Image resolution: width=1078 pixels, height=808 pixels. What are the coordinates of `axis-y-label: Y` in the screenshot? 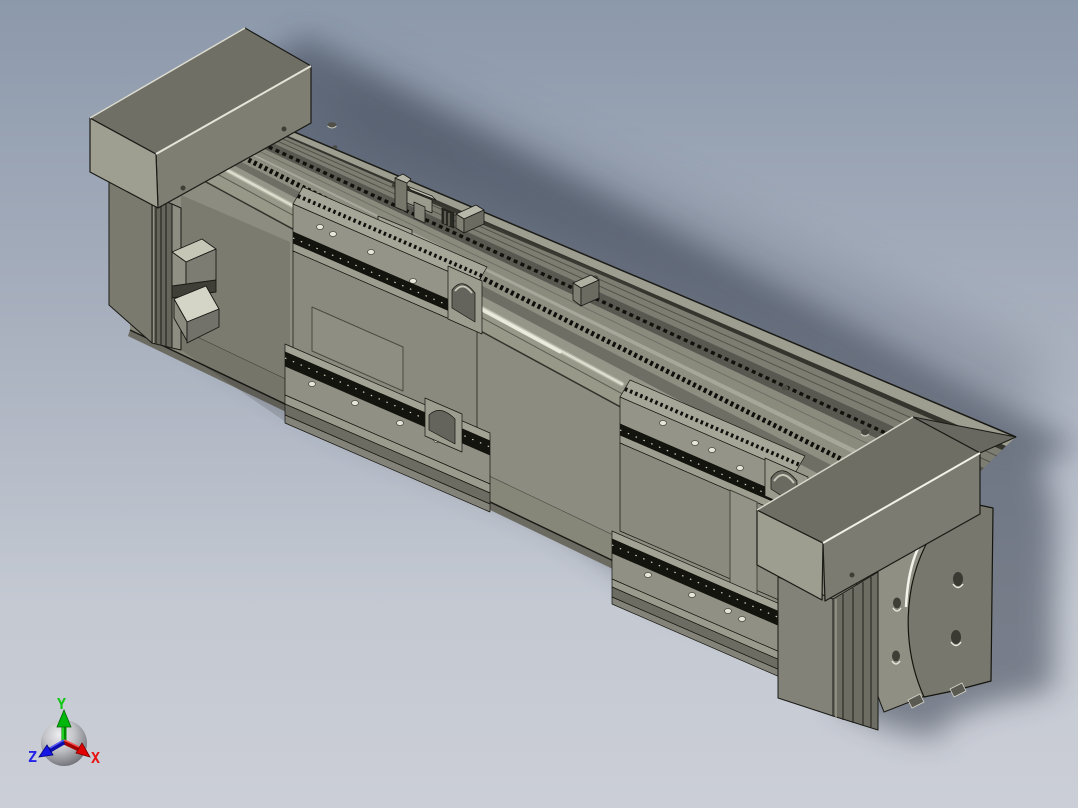 It's located at (61, 704).